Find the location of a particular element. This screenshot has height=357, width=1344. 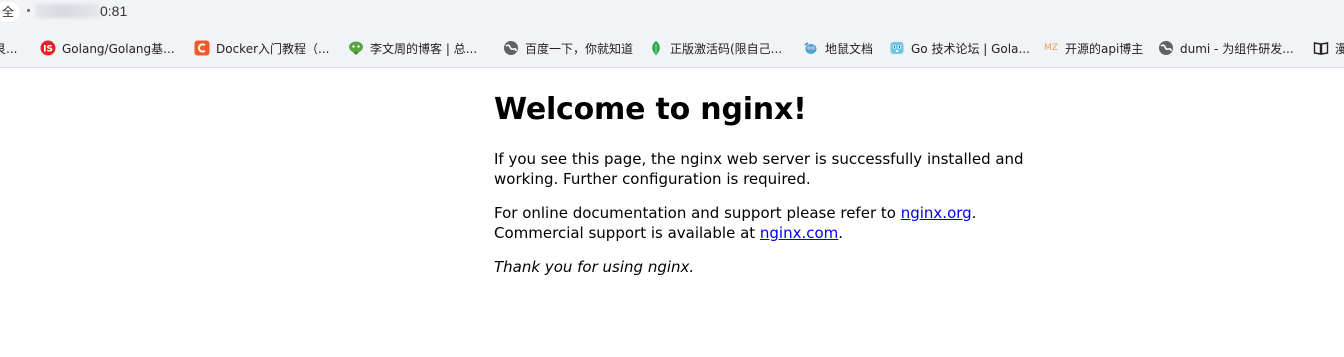

bookmark-item: 地鼠文档 is located at coordinates (838, 48).